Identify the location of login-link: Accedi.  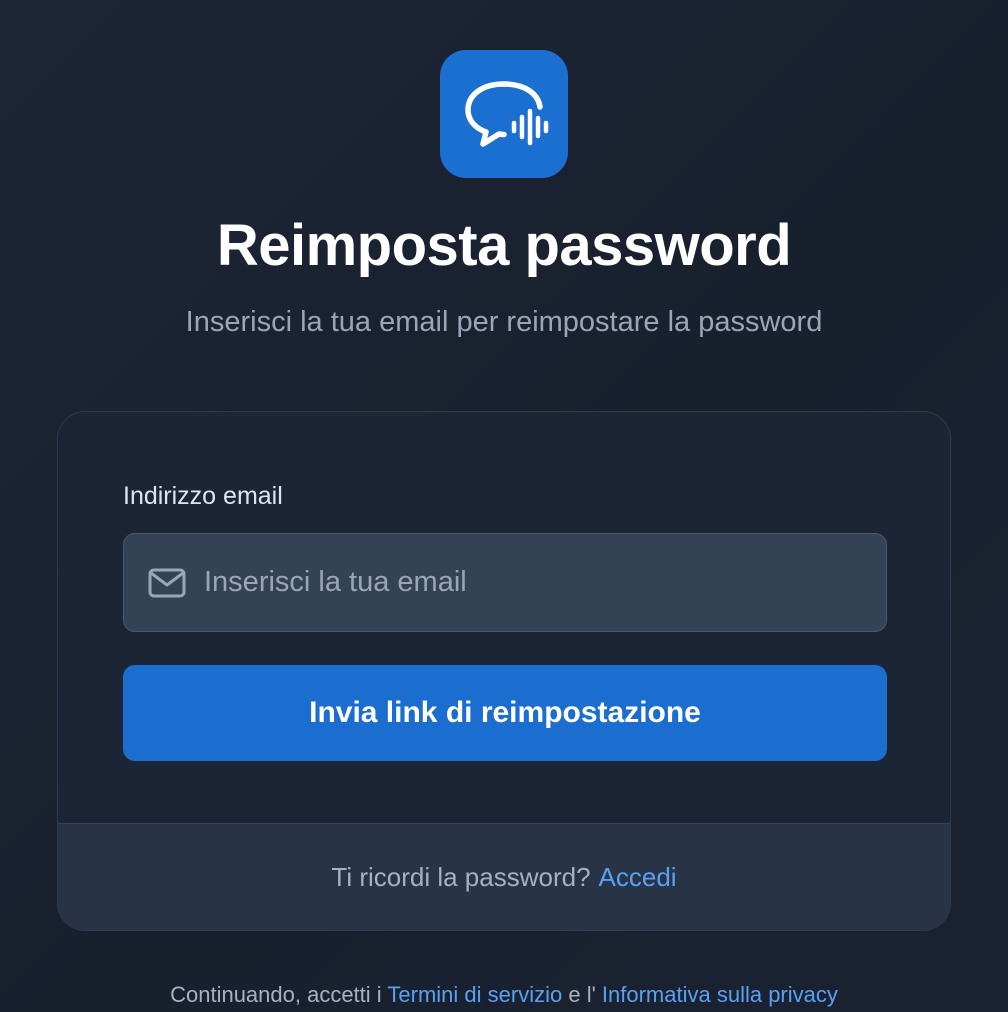
(638, 877).